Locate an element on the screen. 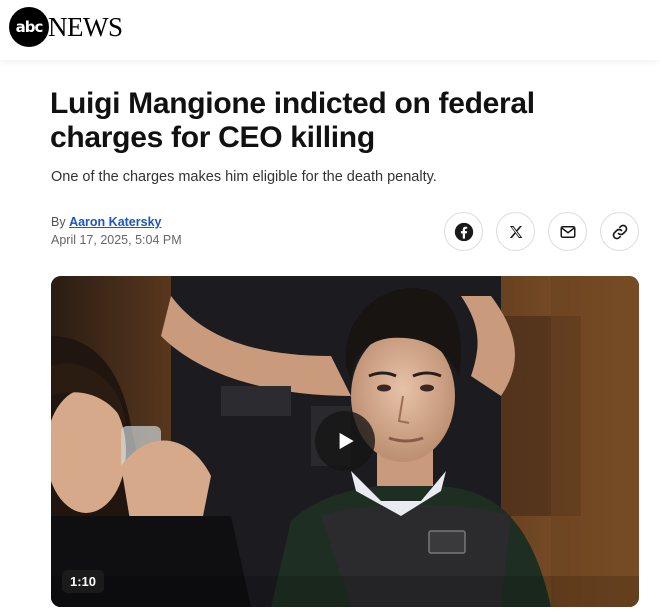 The width and height of the screenshot is (660, 613). share-email-button is located at coordinates (567, 231).